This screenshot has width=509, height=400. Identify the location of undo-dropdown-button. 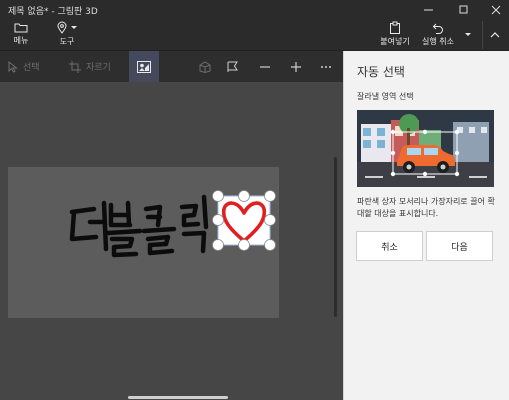
(468, 35).